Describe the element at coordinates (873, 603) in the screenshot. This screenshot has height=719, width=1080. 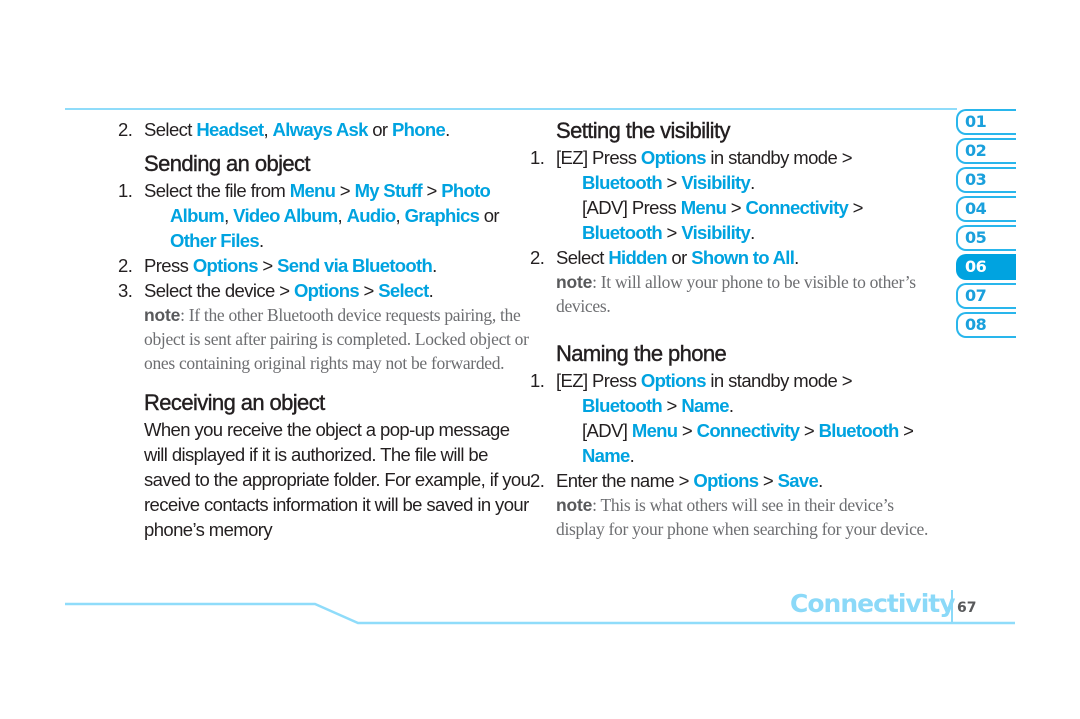
I see `footer-section-title: Connectivity` at that location.